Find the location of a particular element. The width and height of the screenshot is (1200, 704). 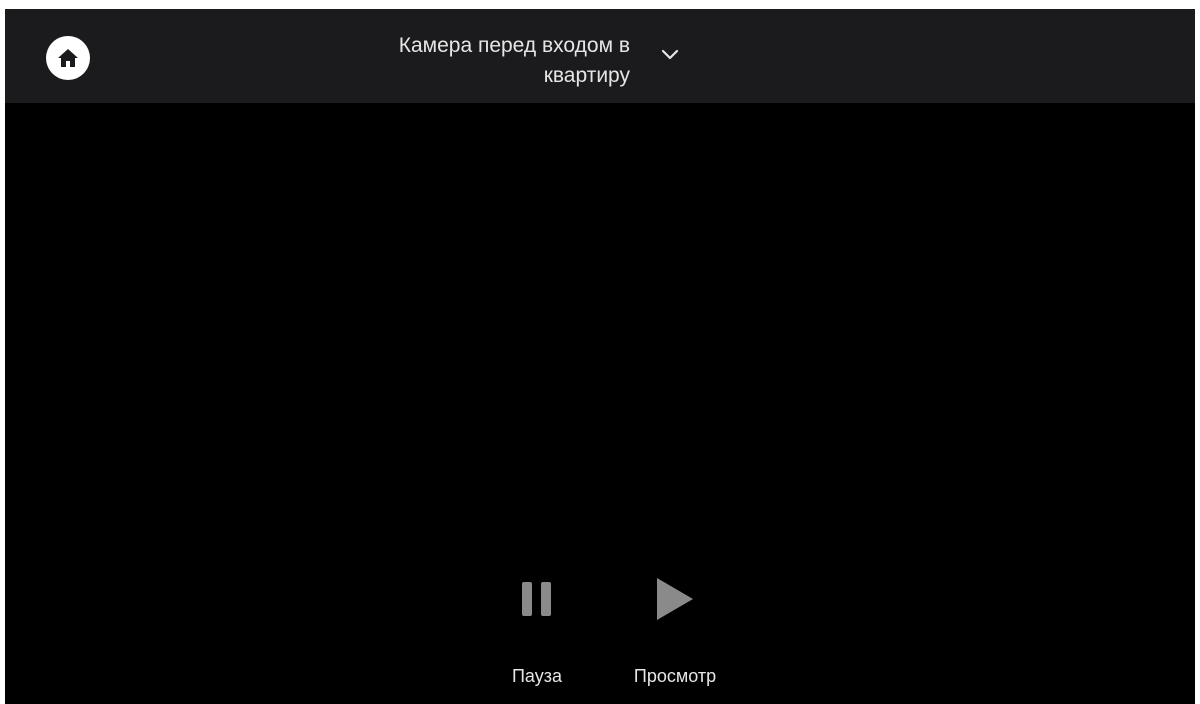

camera-selector-dropdown: Камера перед входом в квартиру is located at coordinates (525, 59).